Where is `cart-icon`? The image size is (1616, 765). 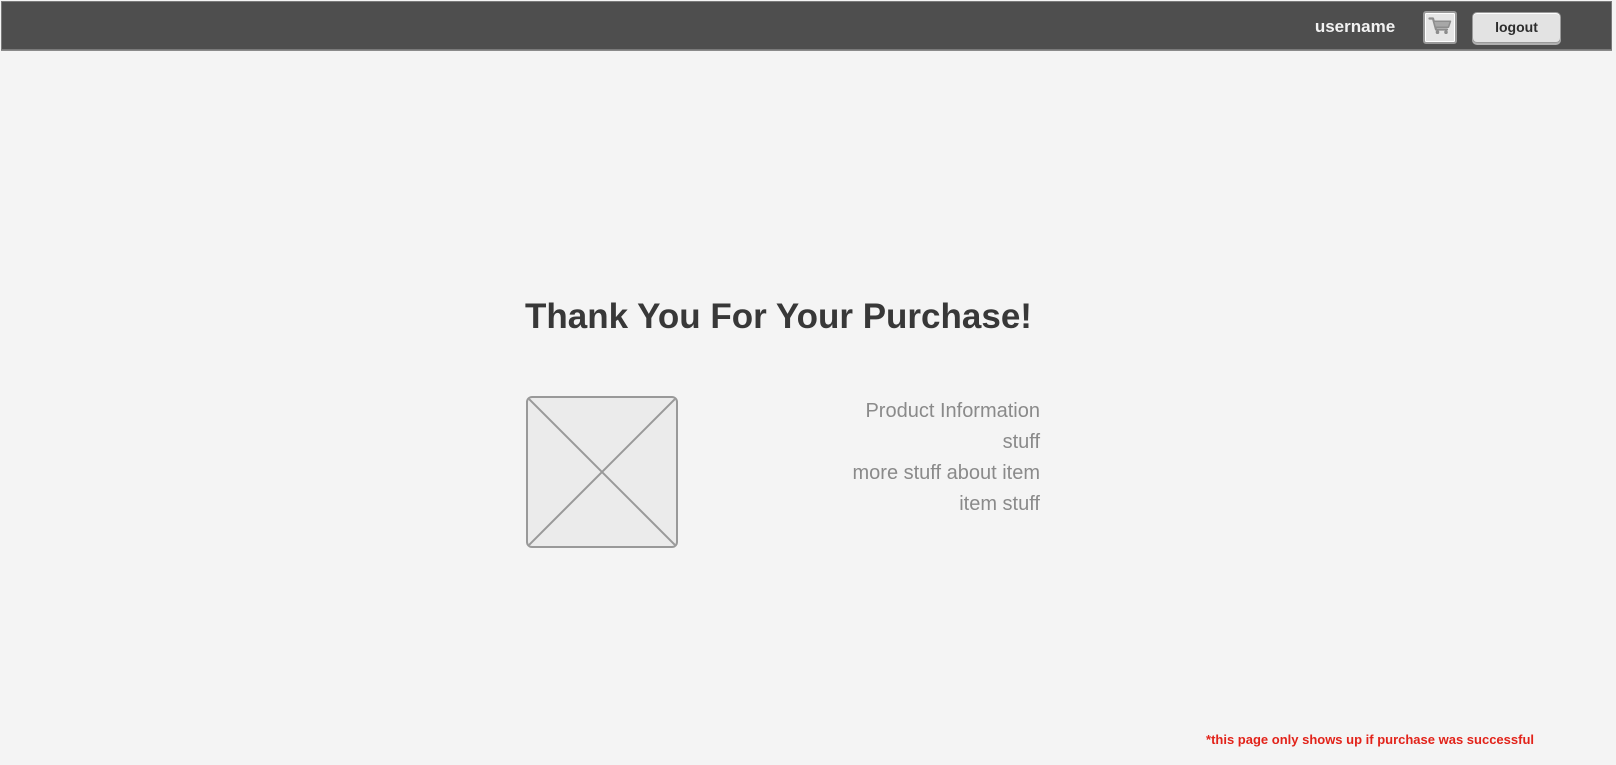
cart-icon is located at coordinates (1440, 28).